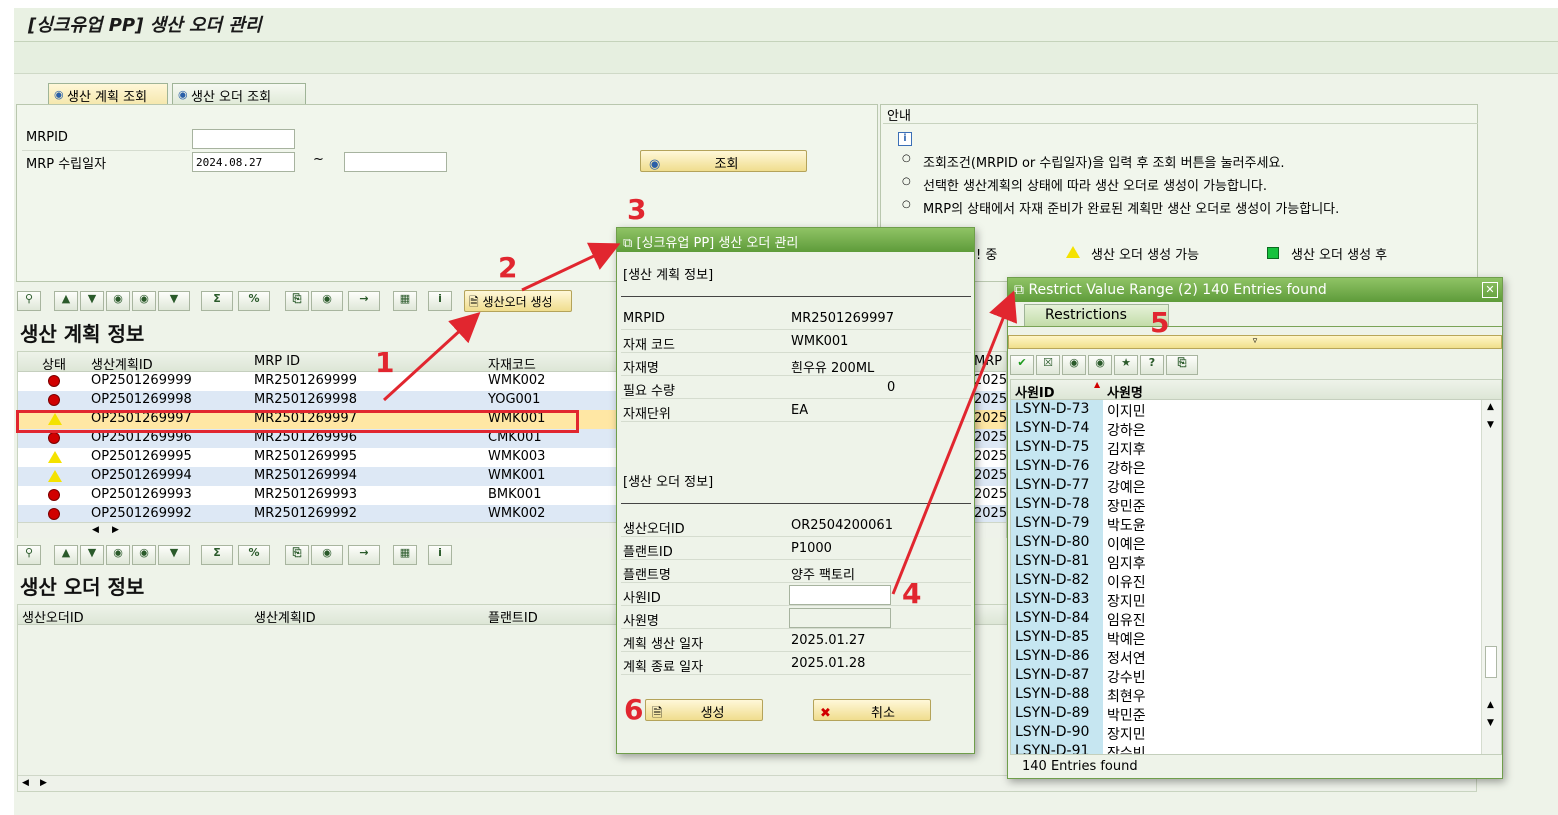  I want to click on annotation-6: 6, so click(634, 709).